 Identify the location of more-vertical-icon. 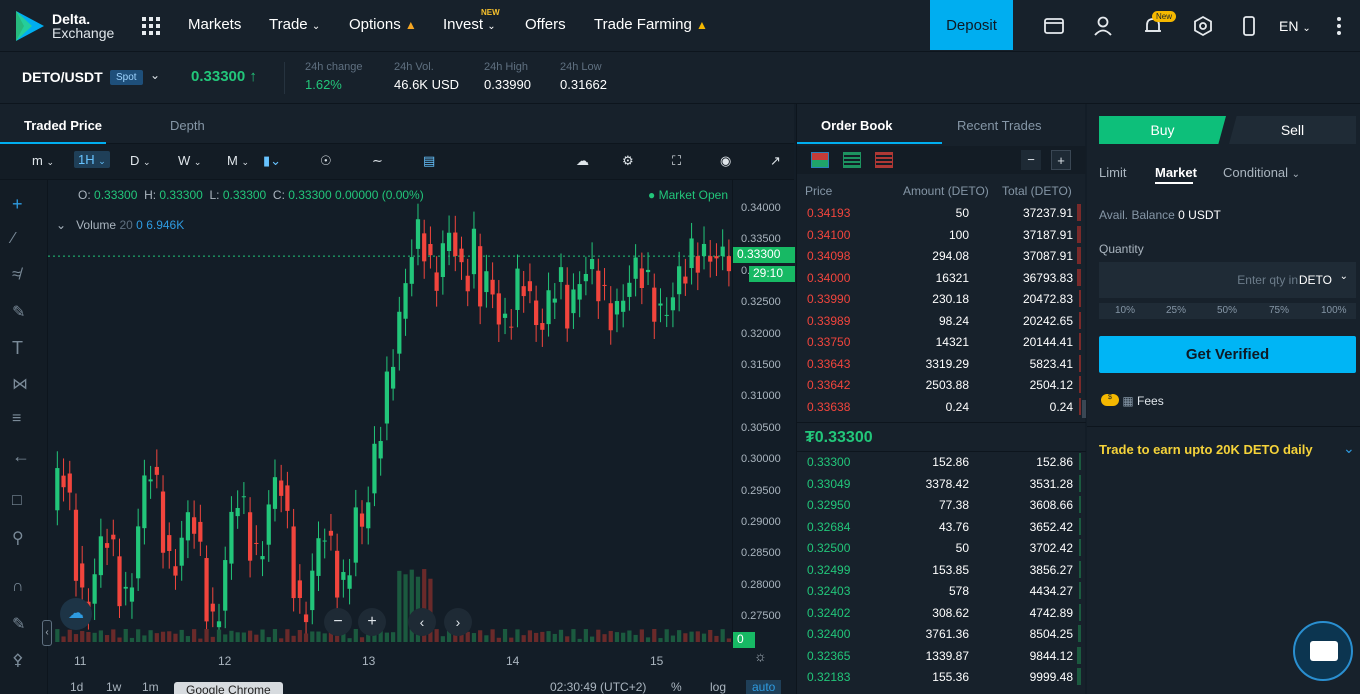
(1339, 26).